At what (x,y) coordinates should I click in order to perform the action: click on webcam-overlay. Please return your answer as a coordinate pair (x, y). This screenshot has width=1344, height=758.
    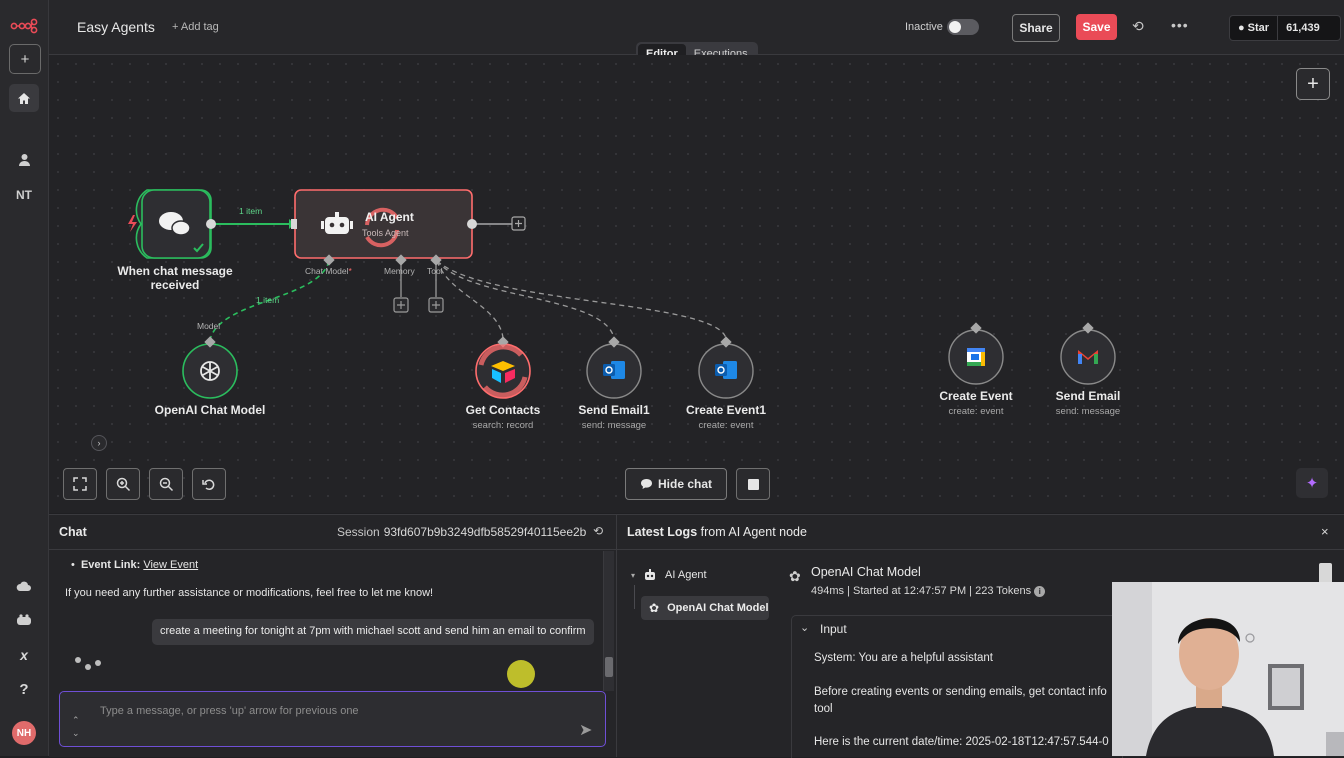
    Looking at the image, I should click on (1228, 669).